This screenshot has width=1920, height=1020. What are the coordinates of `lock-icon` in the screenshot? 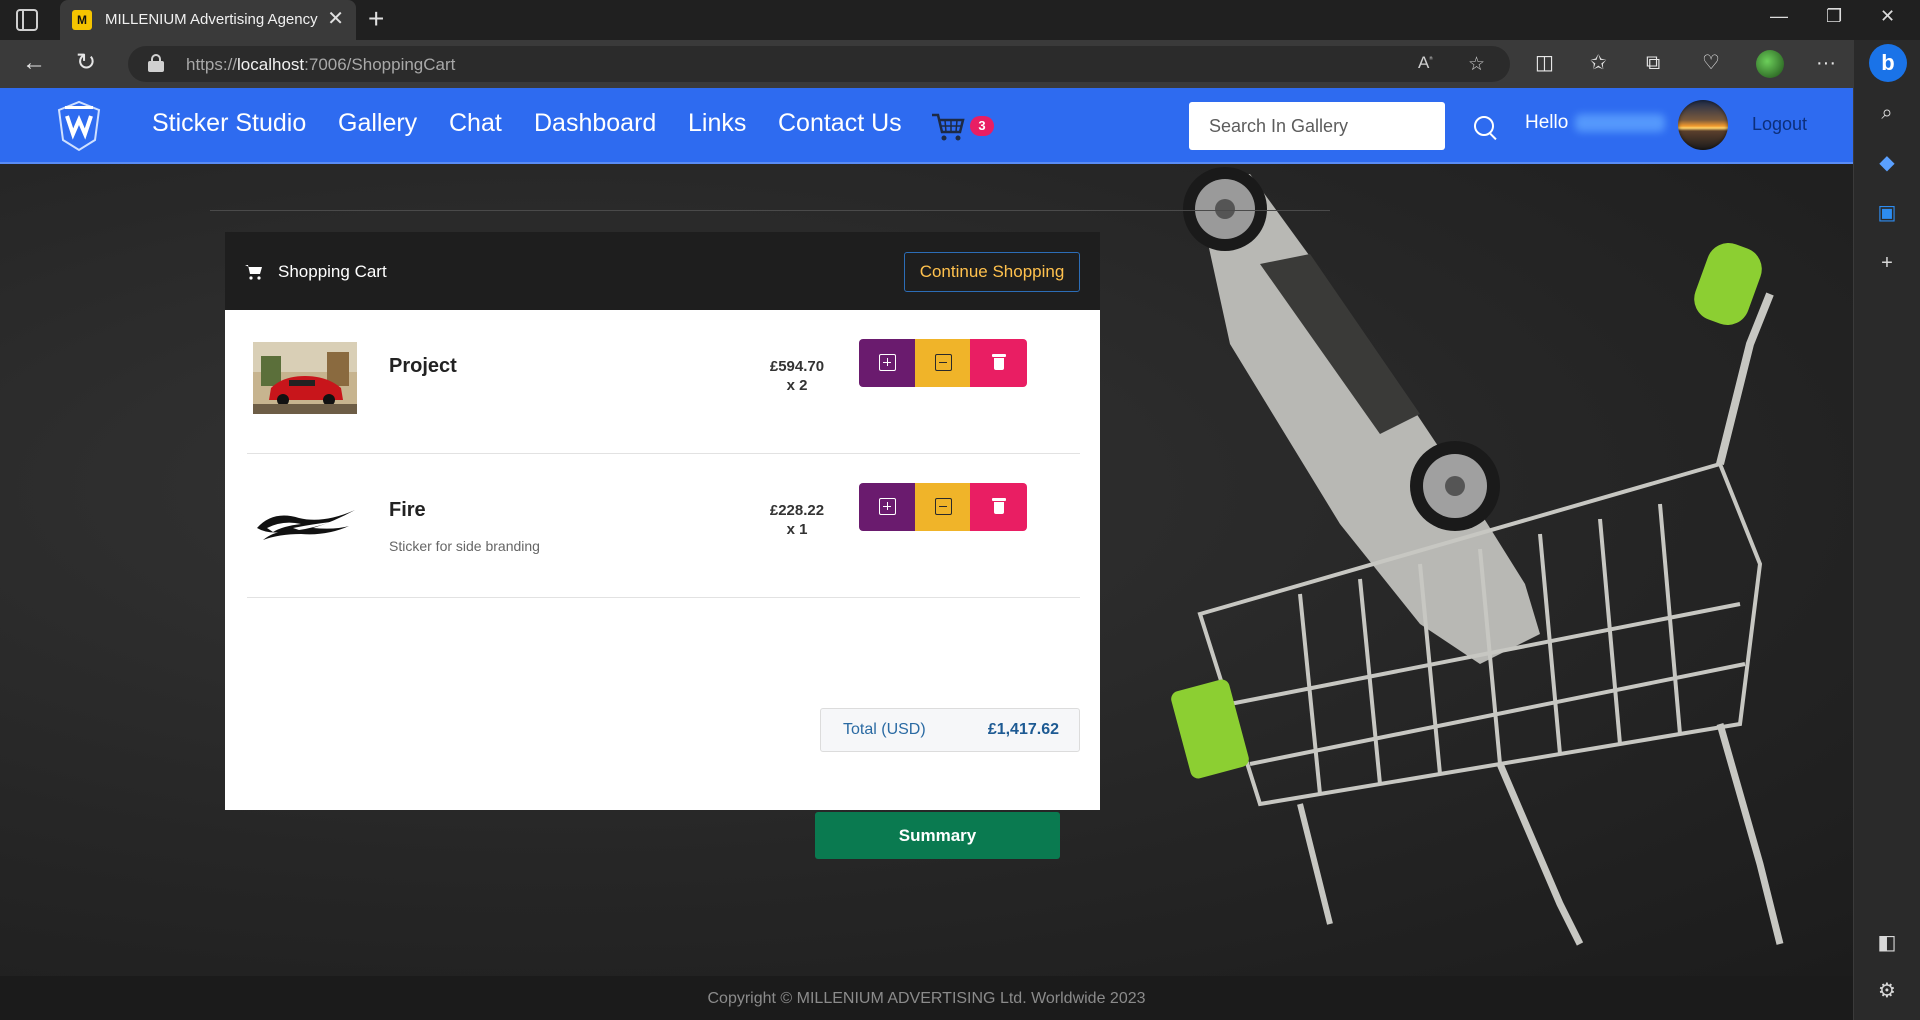 It's located at (156, 63).